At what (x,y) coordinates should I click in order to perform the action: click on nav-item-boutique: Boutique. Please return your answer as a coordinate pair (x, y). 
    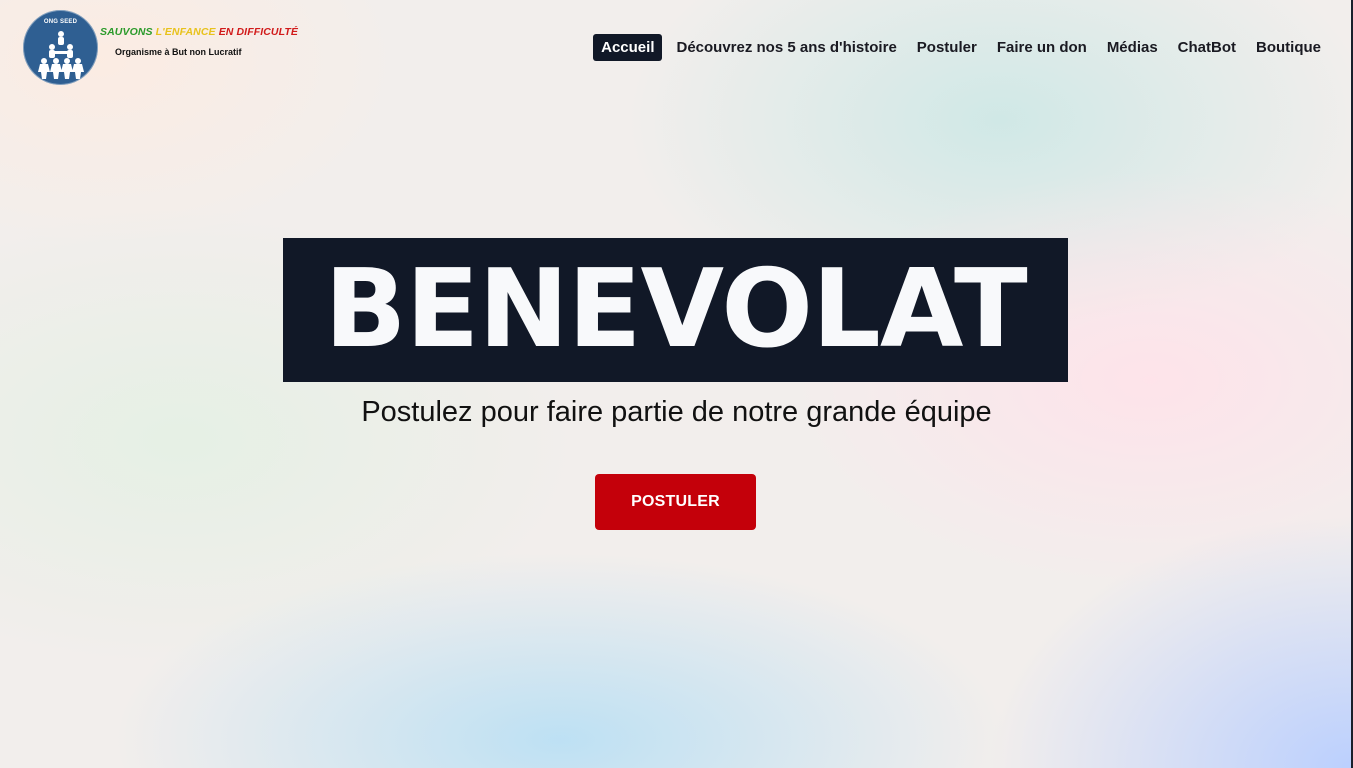
    Looking at the image, I should click on (1288, 47).